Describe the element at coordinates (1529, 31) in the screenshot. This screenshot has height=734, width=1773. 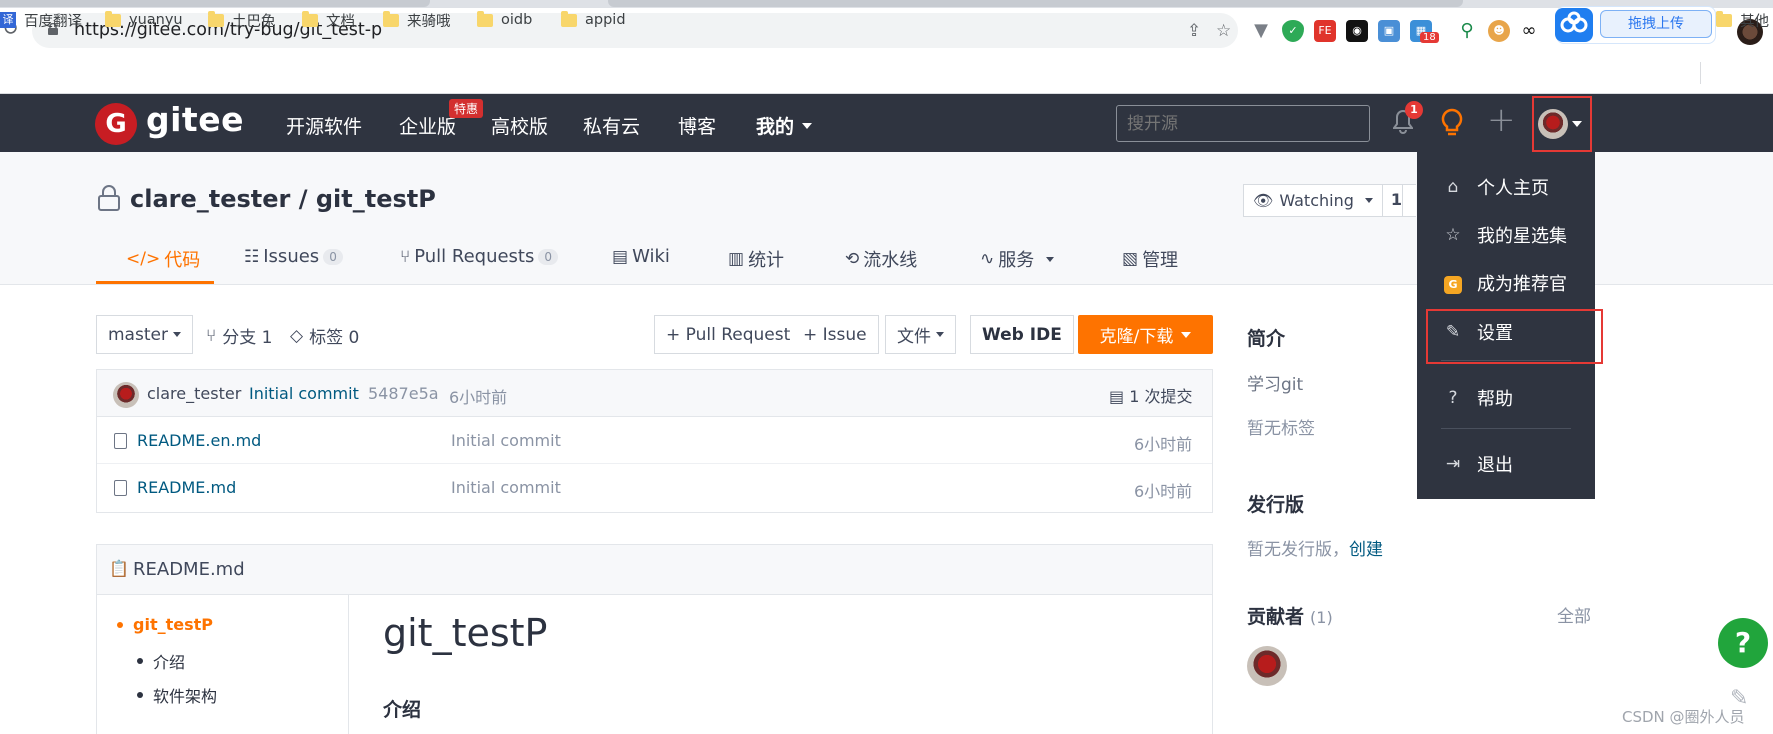
I see `infinity-extension-icon: ∞` at that location.